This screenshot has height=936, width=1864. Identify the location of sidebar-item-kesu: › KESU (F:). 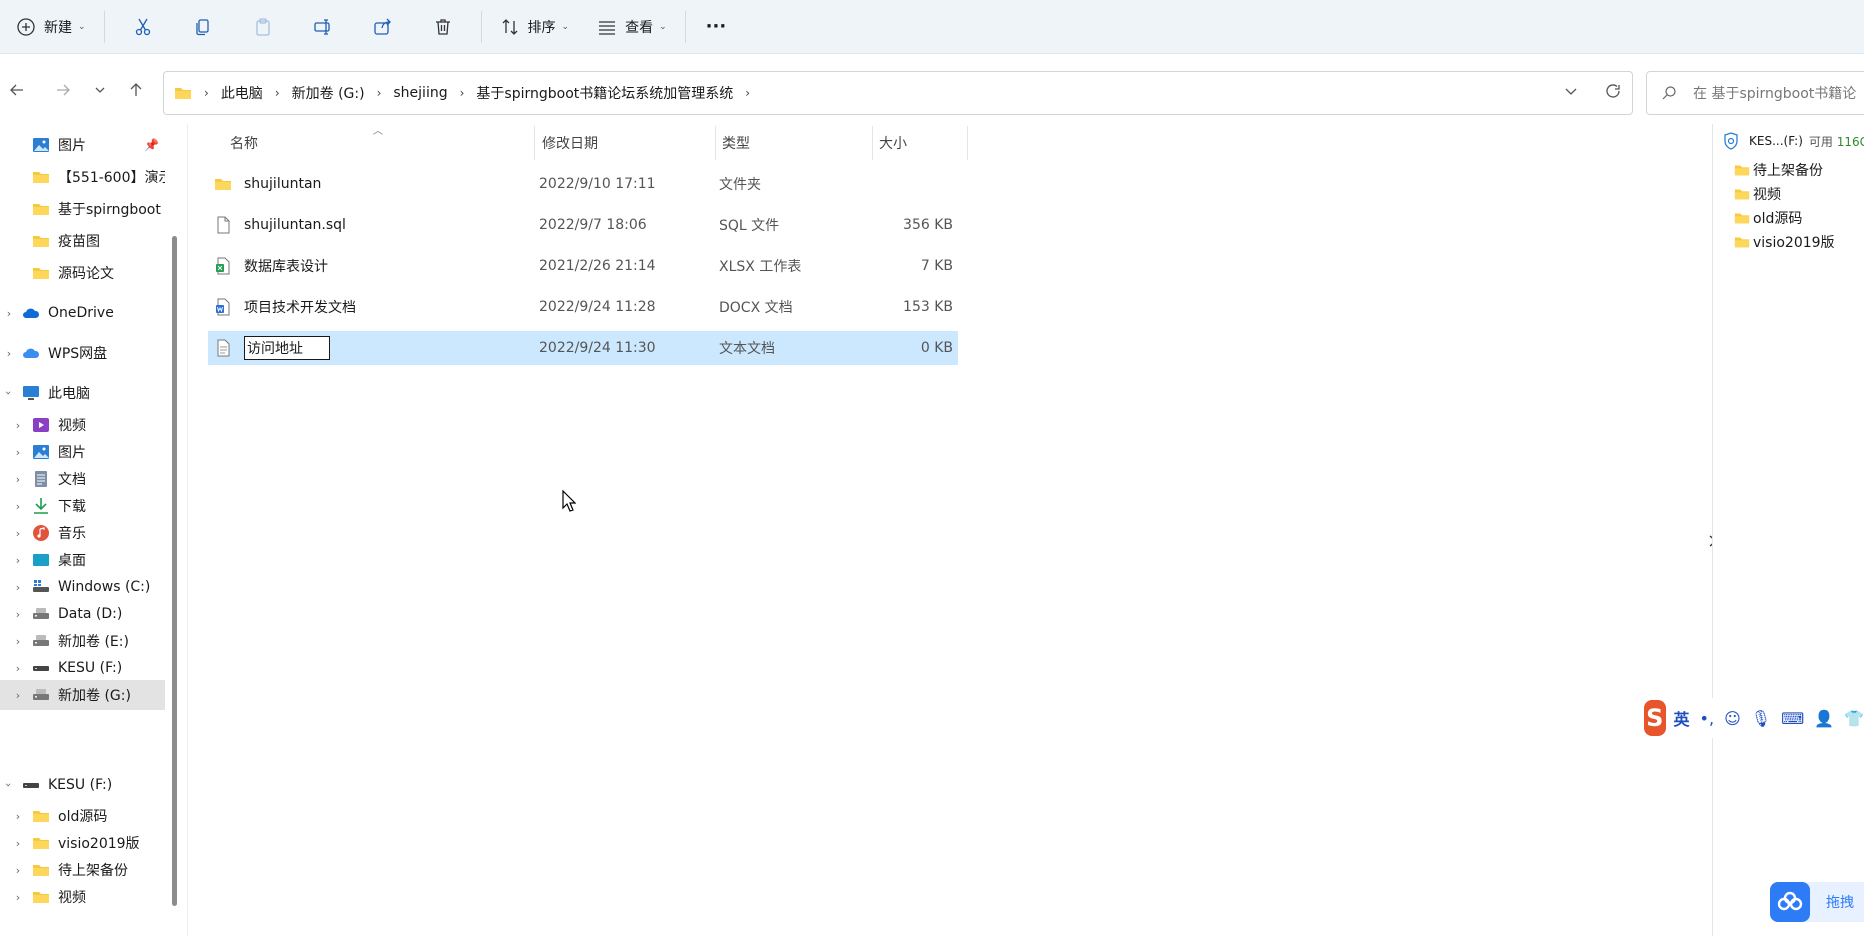
(82, 785).